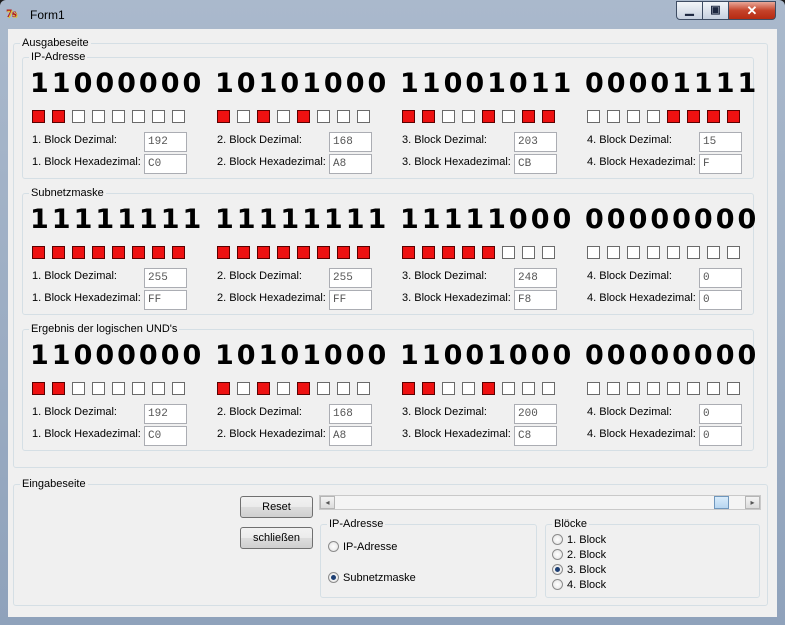 The width and height of the screenshot is (785, 625). What do you see at coordinates (392, 14) in the screenshot?
I see `title-bar: 7ᵴ Form1 ▁ ▣ ✕` at bounding box center [392, 14].